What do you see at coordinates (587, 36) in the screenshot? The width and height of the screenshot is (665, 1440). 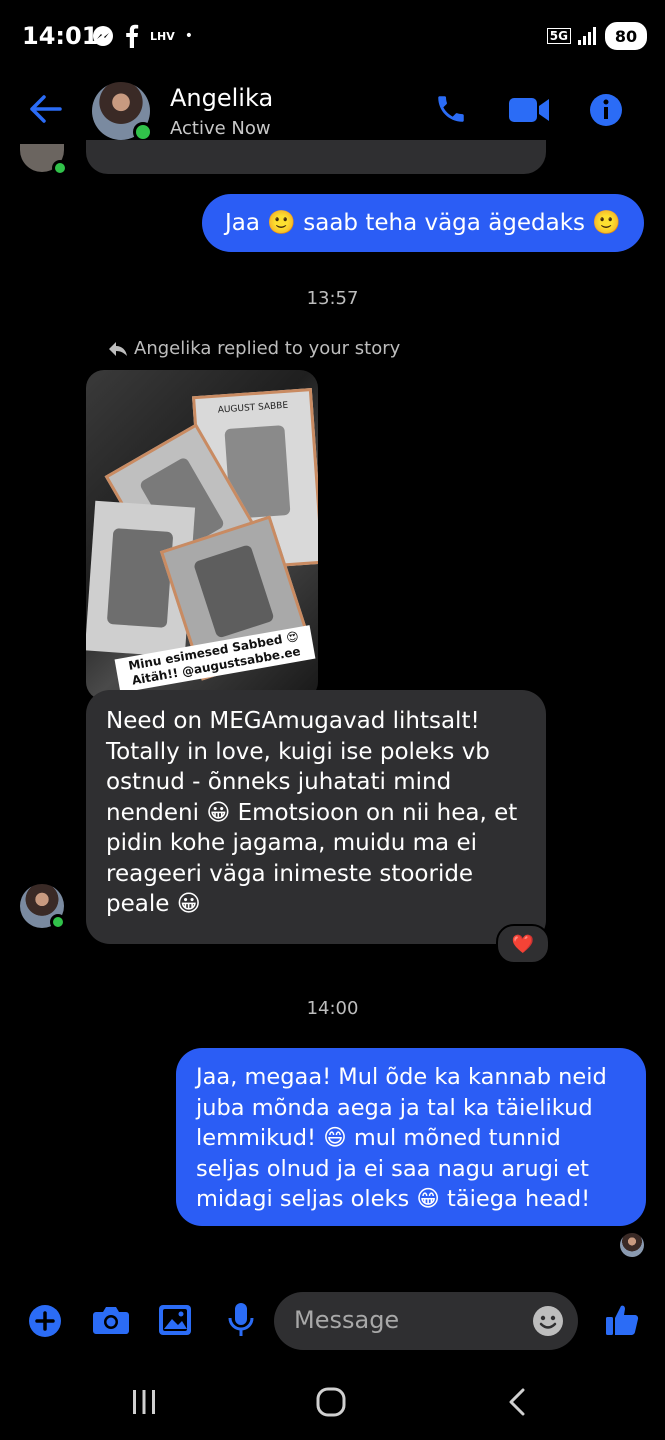 I see `signal-icon` at bounding box center [587, 36].